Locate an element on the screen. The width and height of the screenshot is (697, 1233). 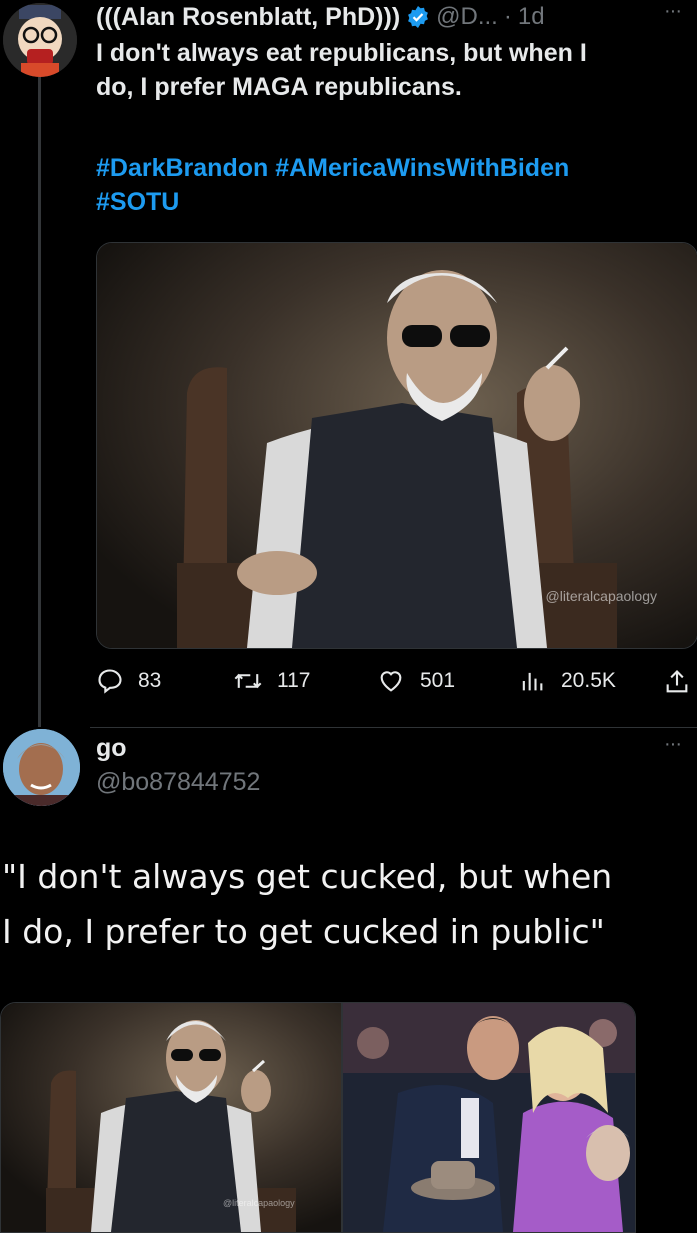
tweet-divider is located at coordinates (393, 727).